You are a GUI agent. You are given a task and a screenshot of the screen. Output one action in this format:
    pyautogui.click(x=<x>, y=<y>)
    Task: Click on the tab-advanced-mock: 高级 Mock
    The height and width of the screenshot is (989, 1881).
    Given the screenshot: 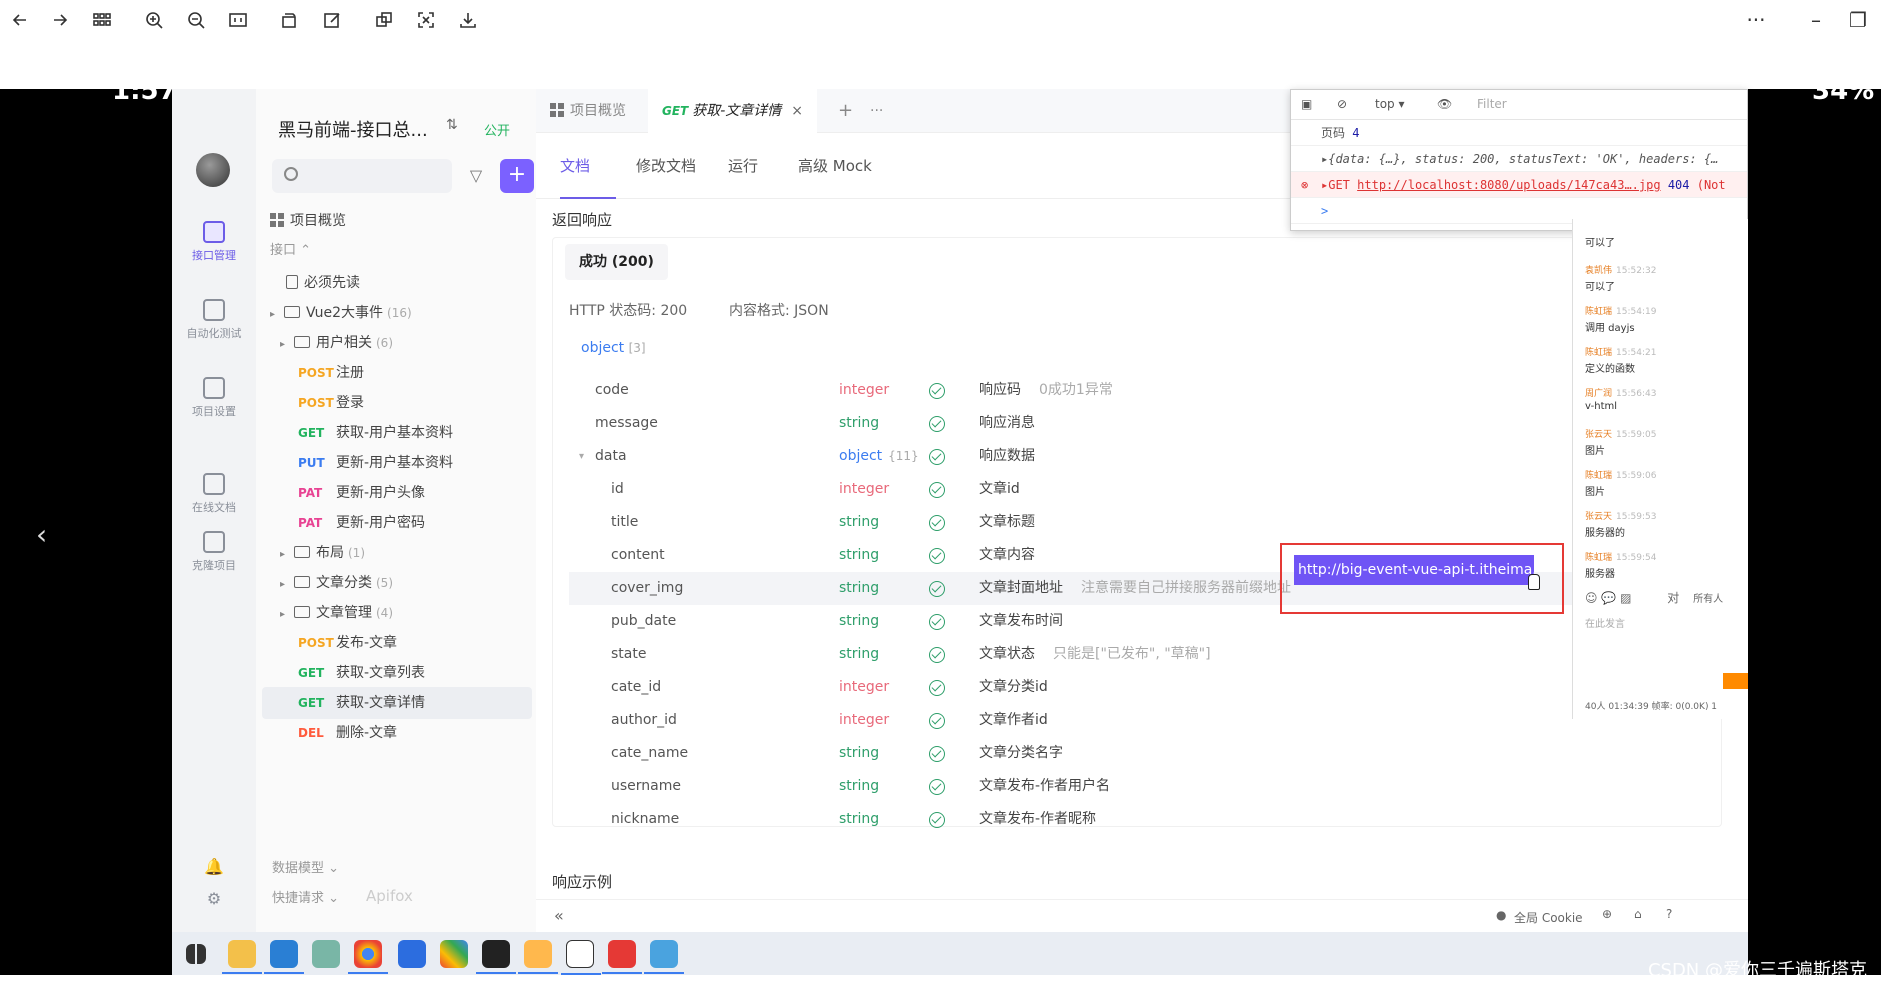 What is the action you would take?
    pyautogui.click(x=835, y=165)
    